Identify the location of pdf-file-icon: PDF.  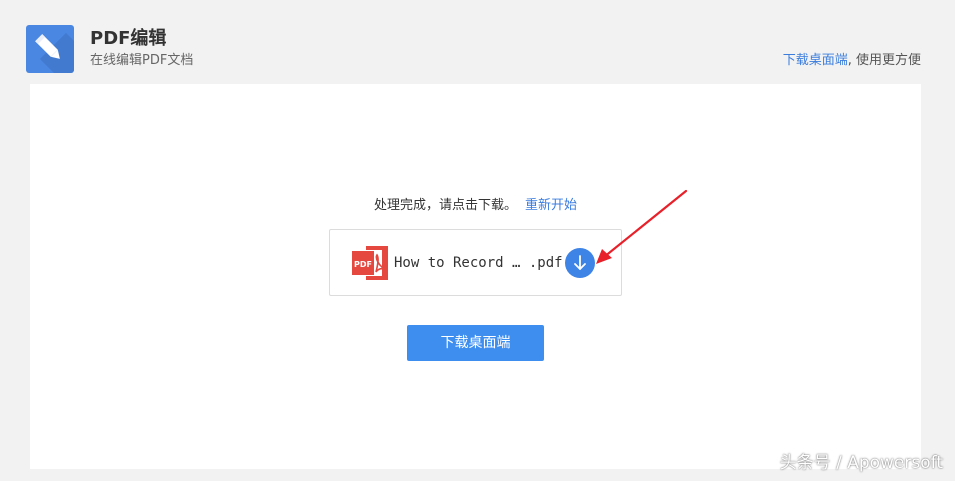
(370, 263).